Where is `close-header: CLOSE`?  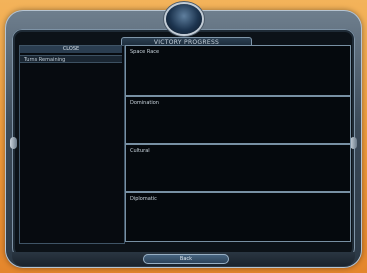
close-header: CLOSE is located at coordinates (71, 49).